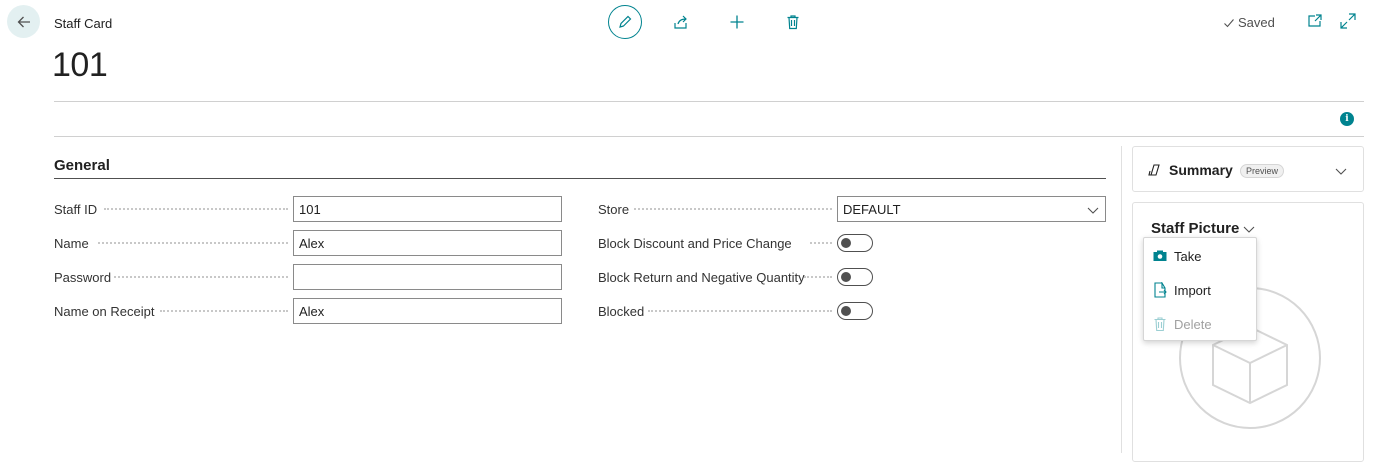  What do you see at coordinates (1348, 21) in the screenshot?
I see `expand-icon` at bounding box center [1348, 21].